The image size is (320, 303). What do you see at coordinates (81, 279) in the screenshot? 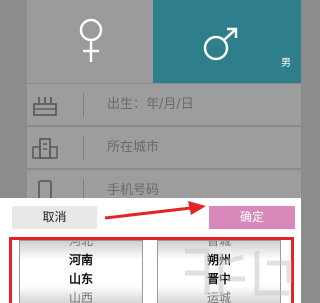
I see `province-option-selected: 山东` at bounding box center [81, 279].